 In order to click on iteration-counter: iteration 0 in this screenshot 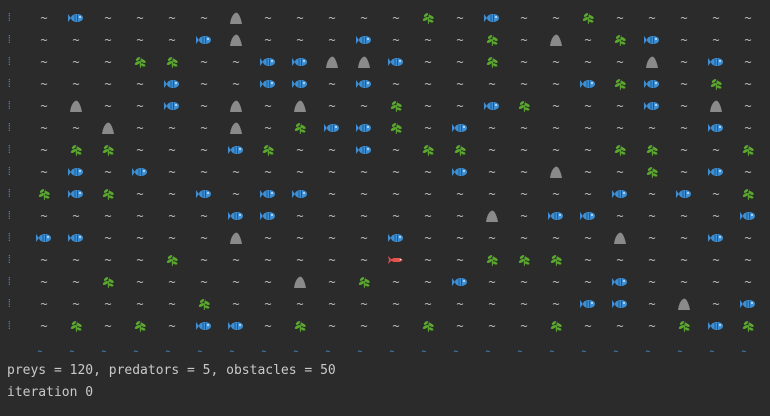, I will do `click(50, 392)`.